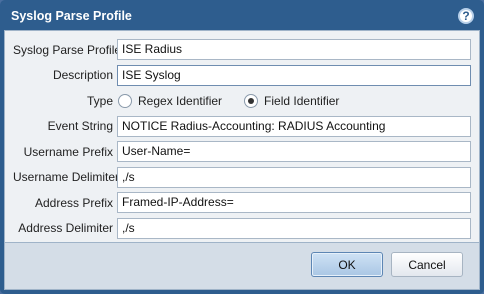 Image resolution: width=484 pixels, height=294 pixels. I want to click on username-prefix-row: Username Prefix User-Name=, so click(242, 152).